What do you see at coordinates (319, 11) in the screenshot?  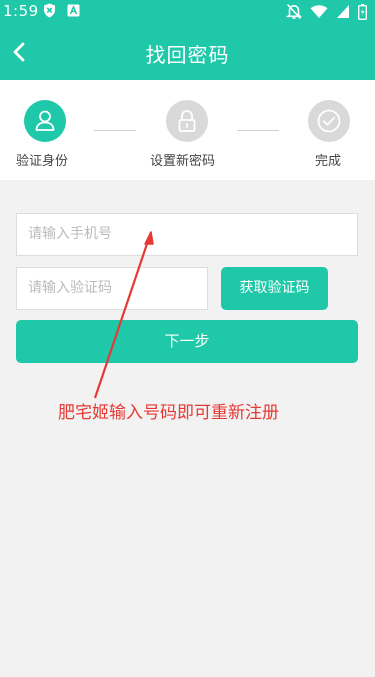 I see `wifi-icon` at bounding box center [319, 11].